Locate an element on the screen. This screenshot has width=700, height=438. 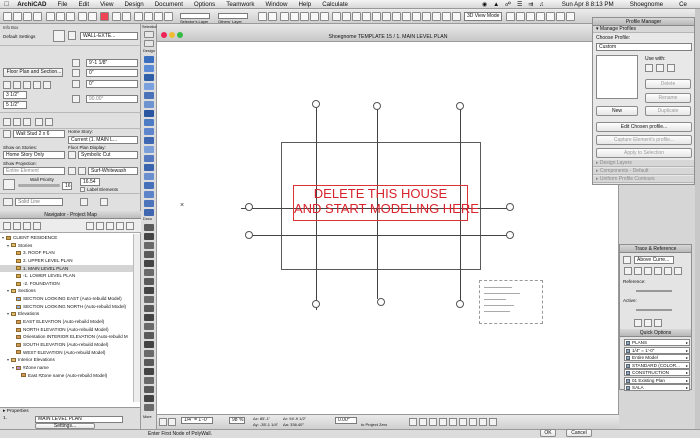
grid-marker-bottom-left is located at coordinates (316, 304).